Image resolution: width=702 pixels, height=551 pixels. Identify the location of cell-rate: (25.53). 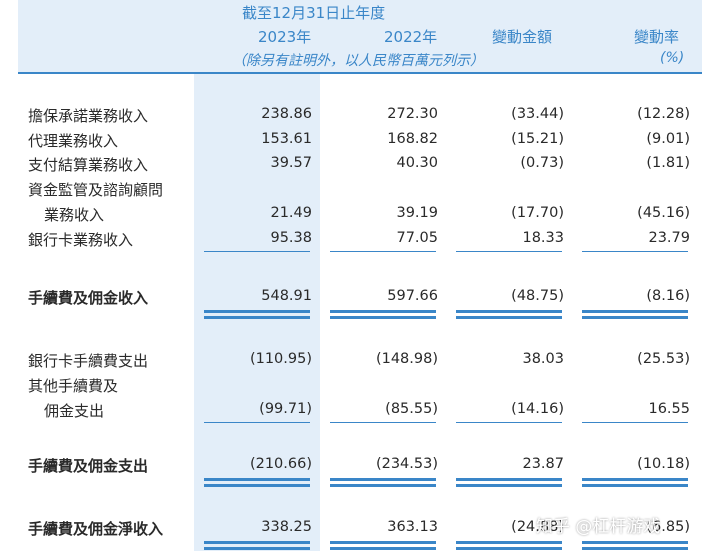
(663, 359).